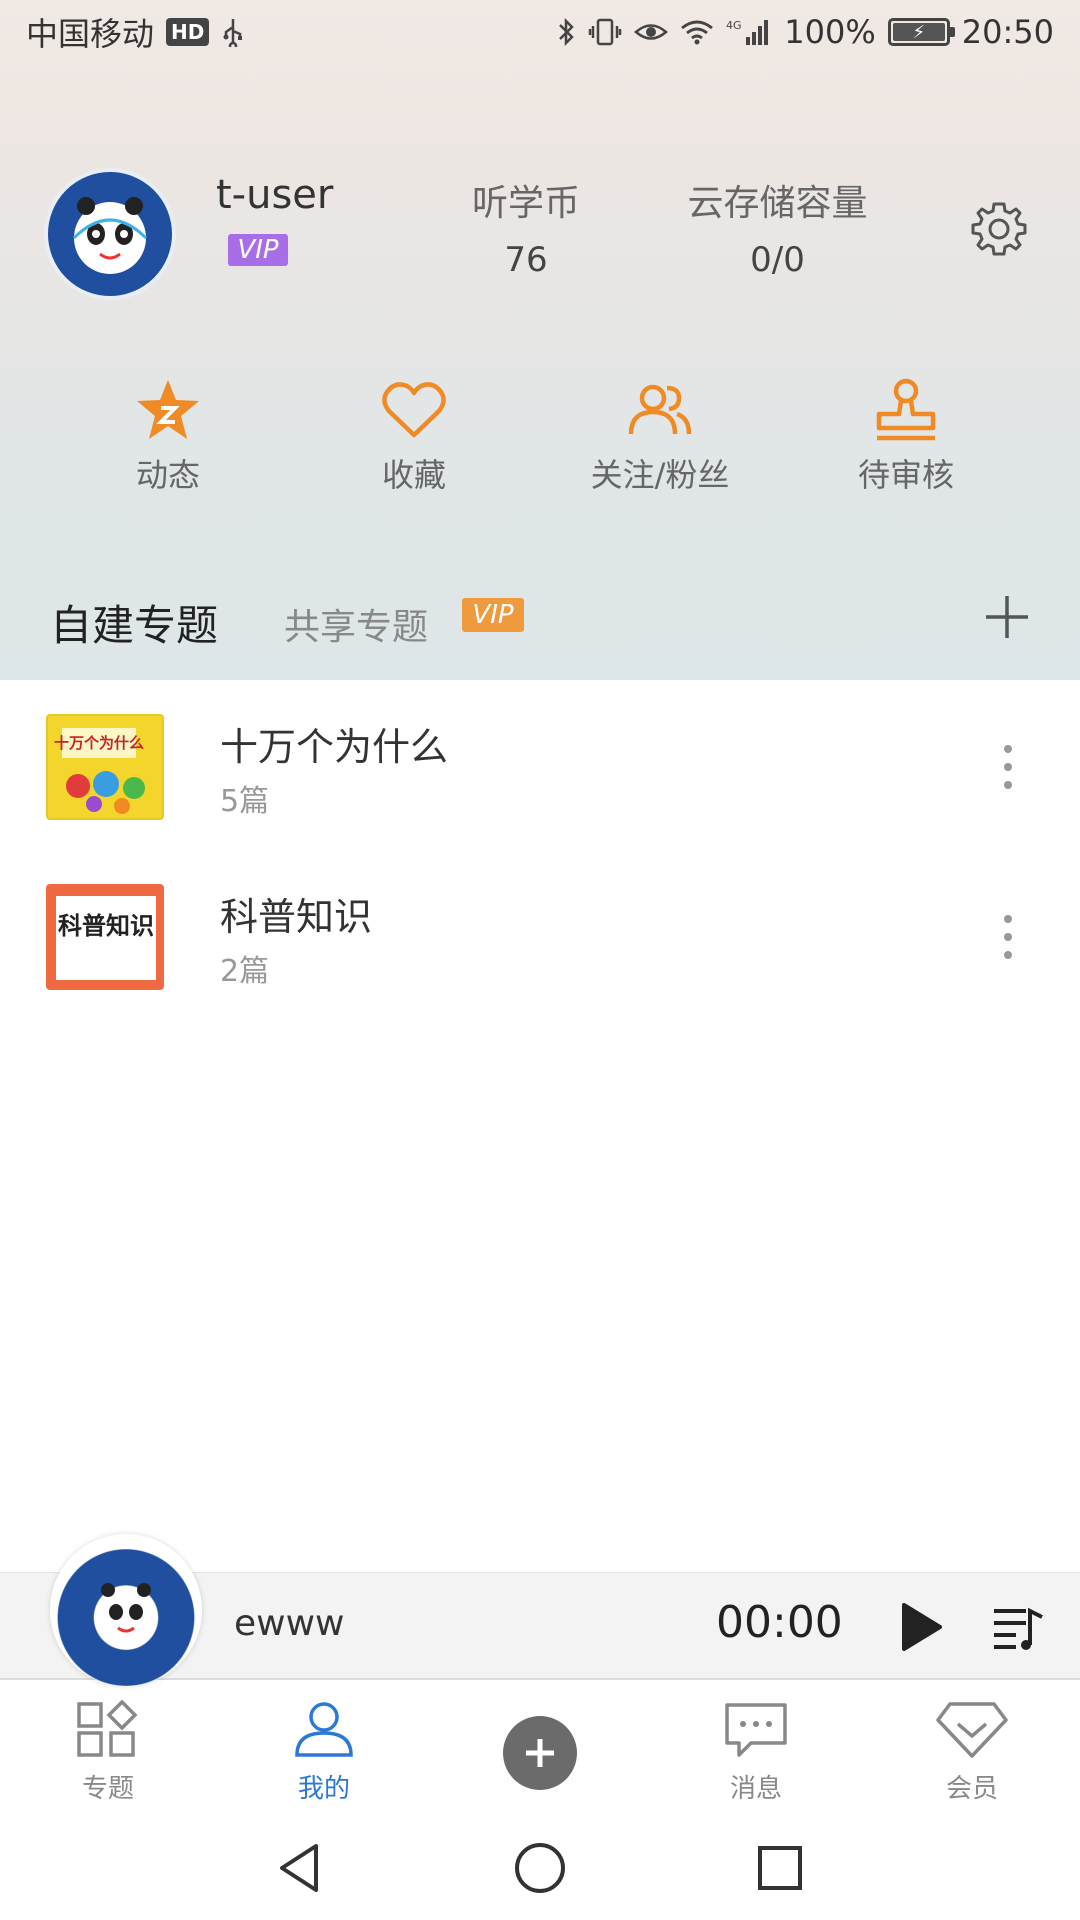  What do you see at coordinates (566, 32) in the screenshot?
I see `bluetooth-icon` at bounding box center [566, 32].